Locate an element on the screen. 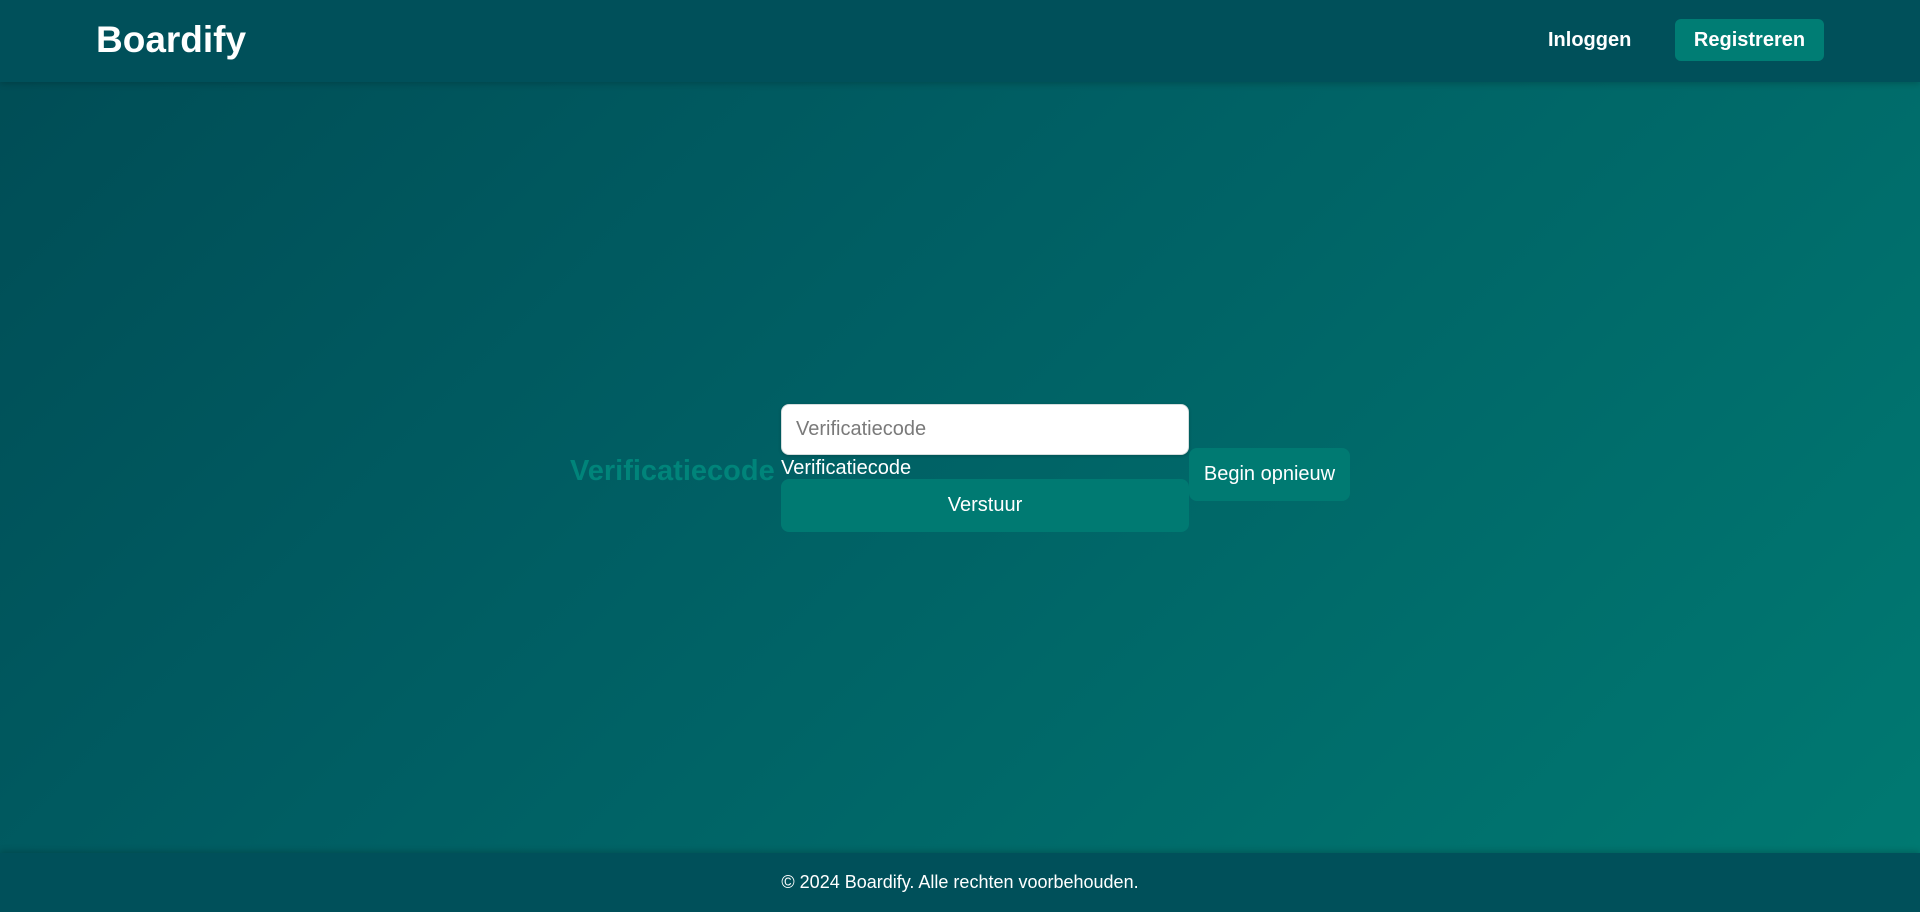  verification-title: Verificatiecode is located at coordinates (672, 471).